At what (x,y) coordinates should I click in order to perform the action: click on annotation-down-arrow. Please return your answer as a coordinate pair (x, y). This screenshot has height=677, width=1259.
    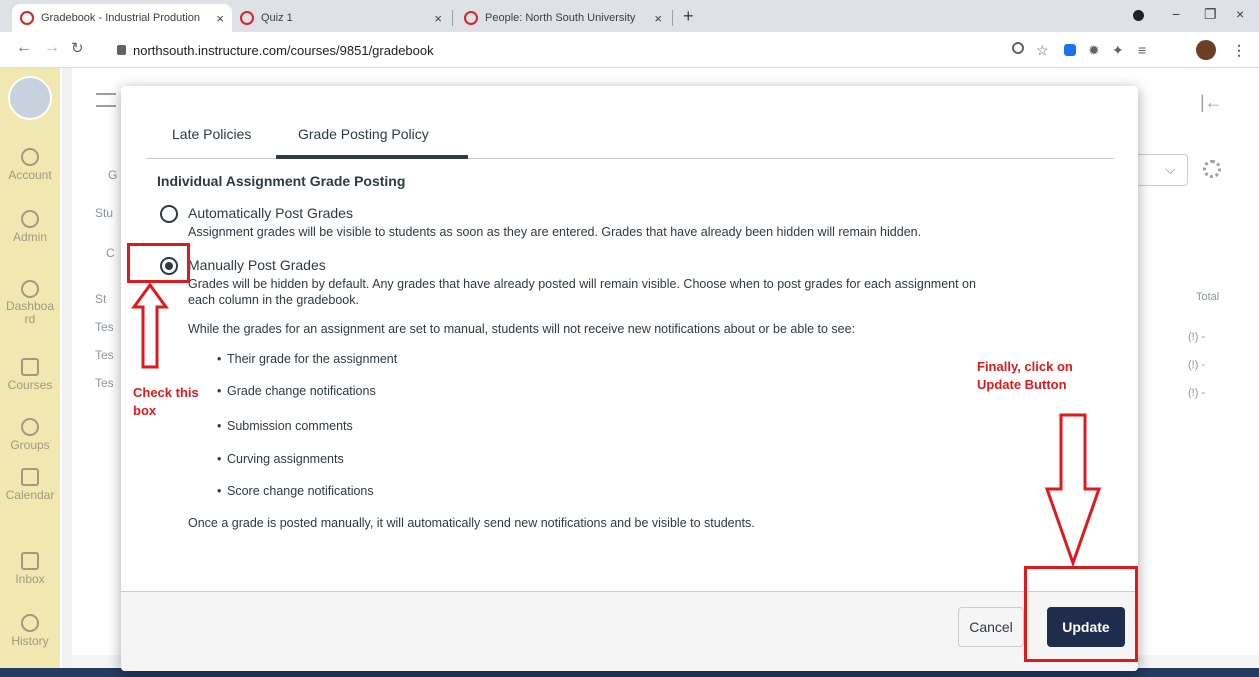
    Looking at the image, I should click on (1073, 490).